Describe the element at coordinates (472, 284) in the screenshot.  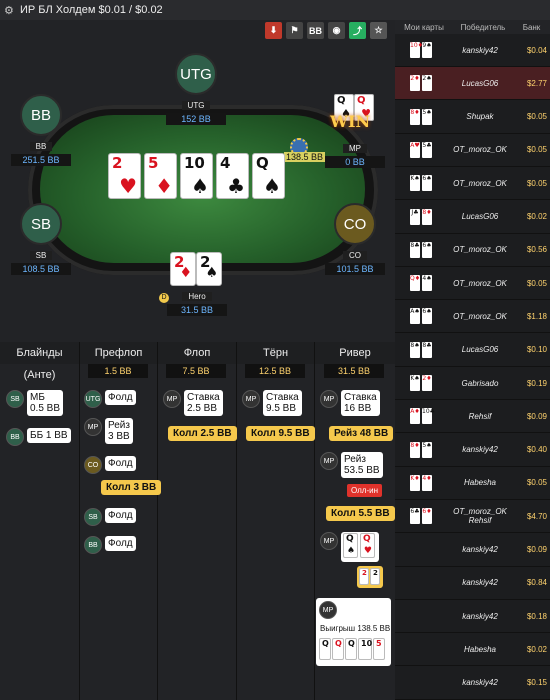
I see `history-row: Q♦ 4♠ OT_moroz_OK $0.05` at that location.